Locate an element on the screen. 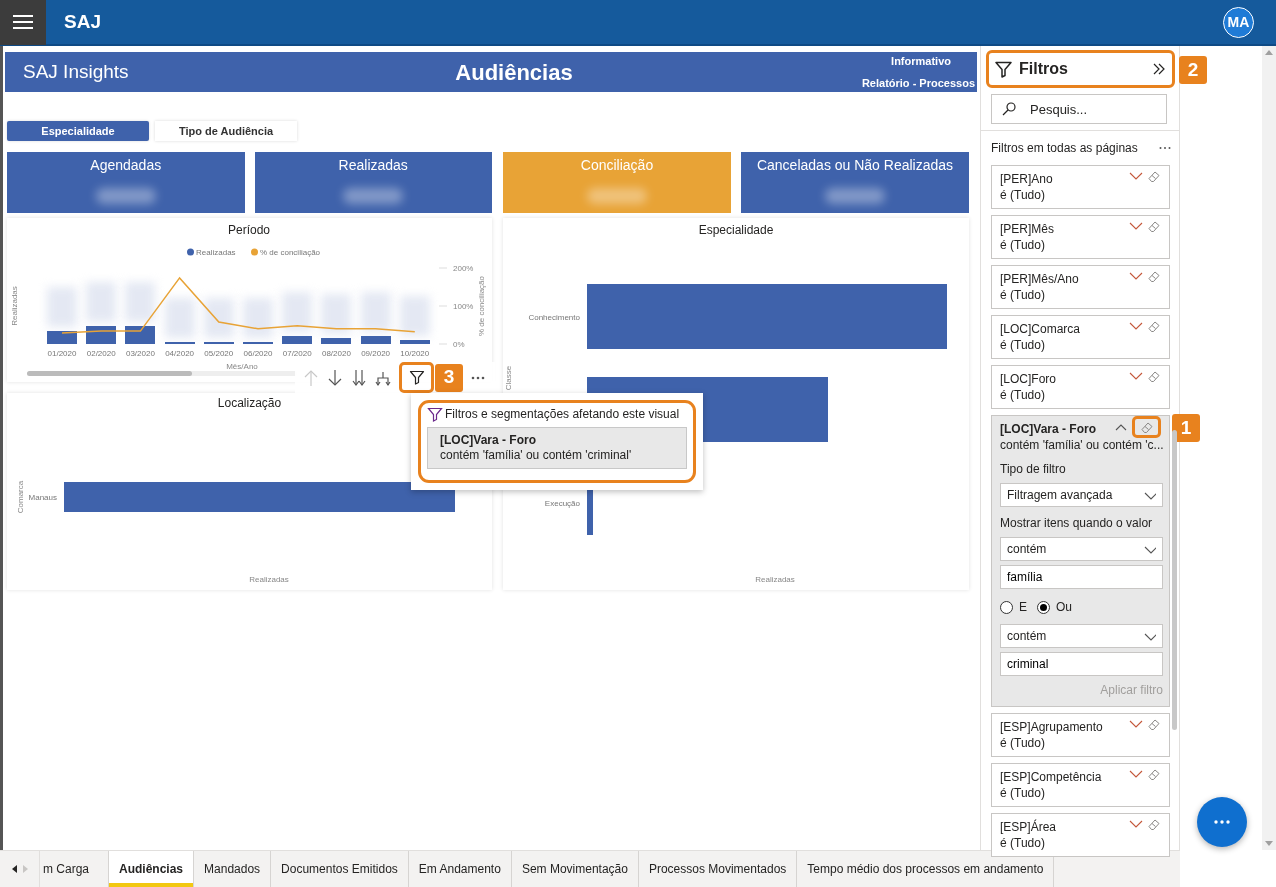 The height and width of the screenshot is (887, 1276). field-label: Mostrar itens quando o valor is located at coordinates (1077, 523).